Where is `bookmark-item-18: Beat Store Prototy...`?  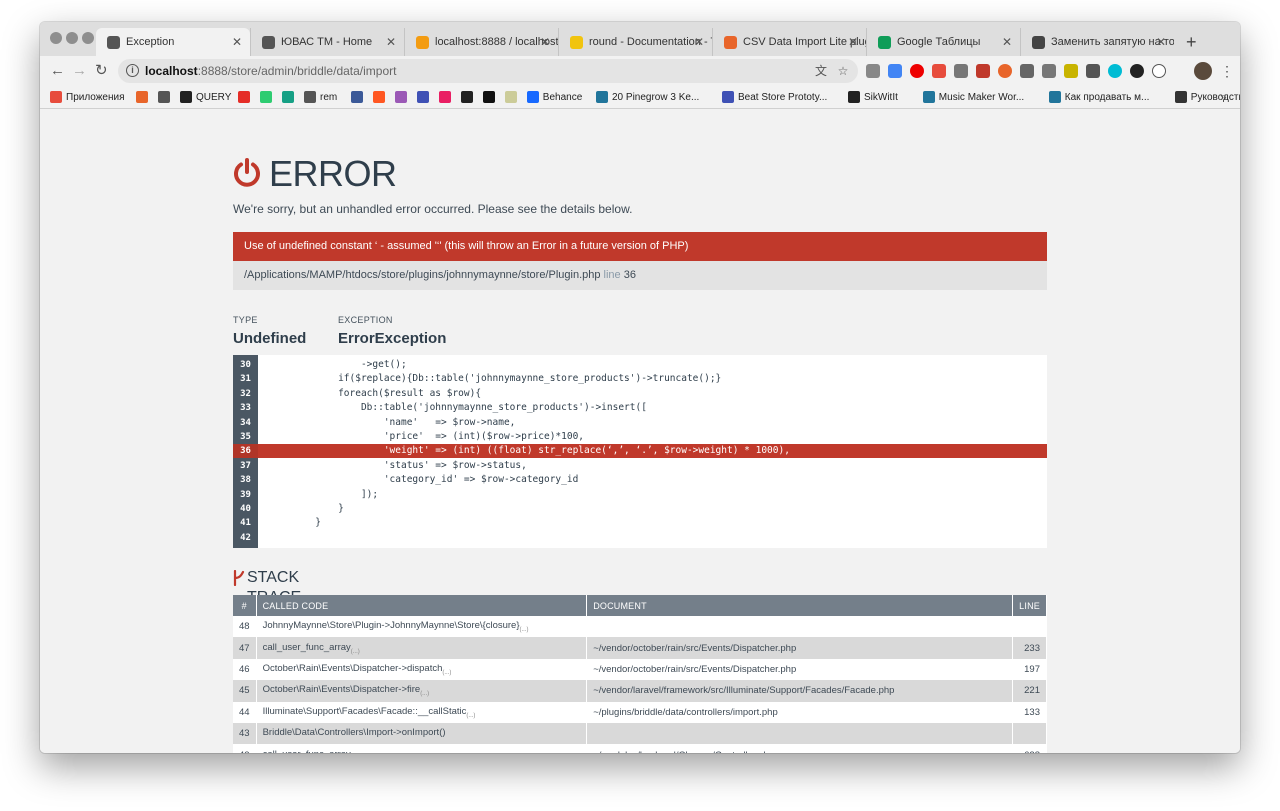 bookmark-item-18: Beat Store Prototy... is located at coordinates (782, 98).